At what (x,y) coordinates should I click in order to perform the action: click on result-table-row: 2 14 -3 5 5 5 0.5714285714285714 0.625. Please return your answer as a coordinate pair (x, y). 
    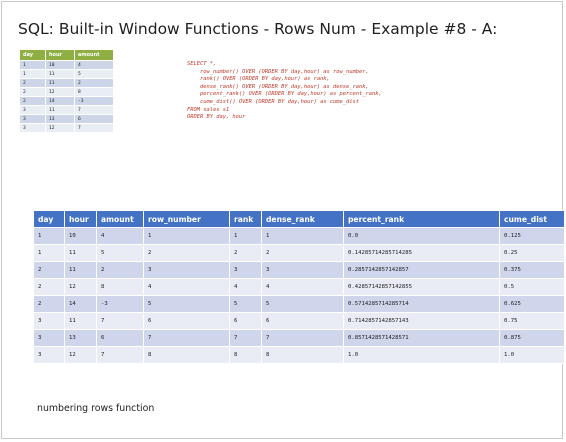
    Looking at the image, I should click on (299, 304).